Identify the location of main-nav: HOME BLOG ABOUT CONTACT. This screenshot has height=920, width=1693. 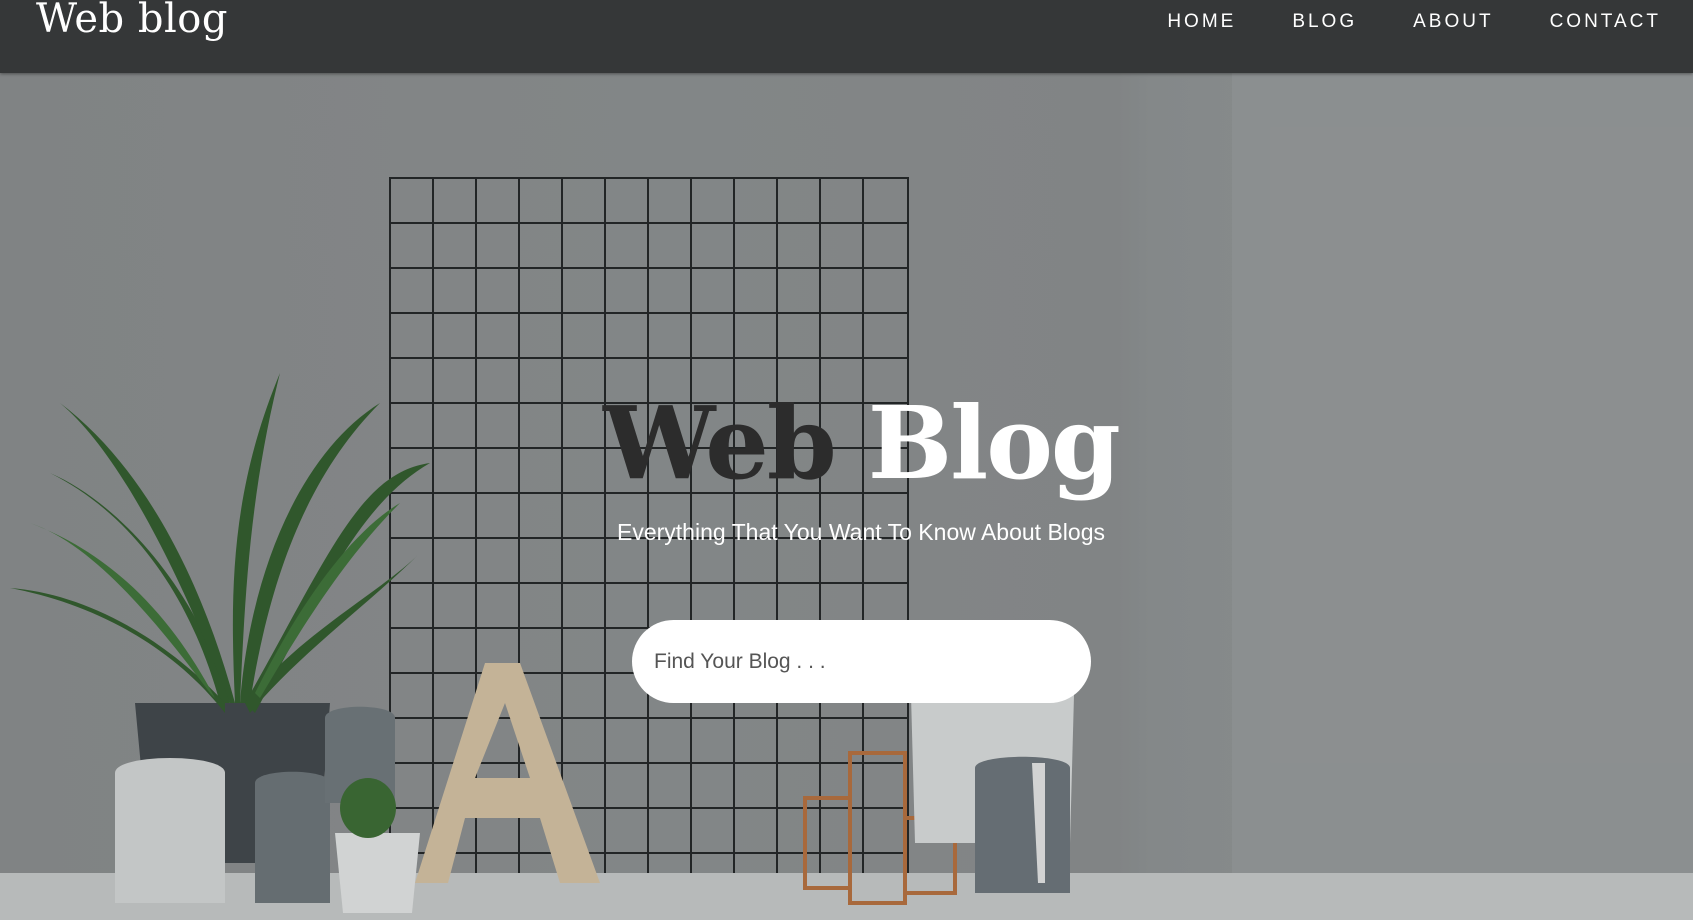
(1414, 22).